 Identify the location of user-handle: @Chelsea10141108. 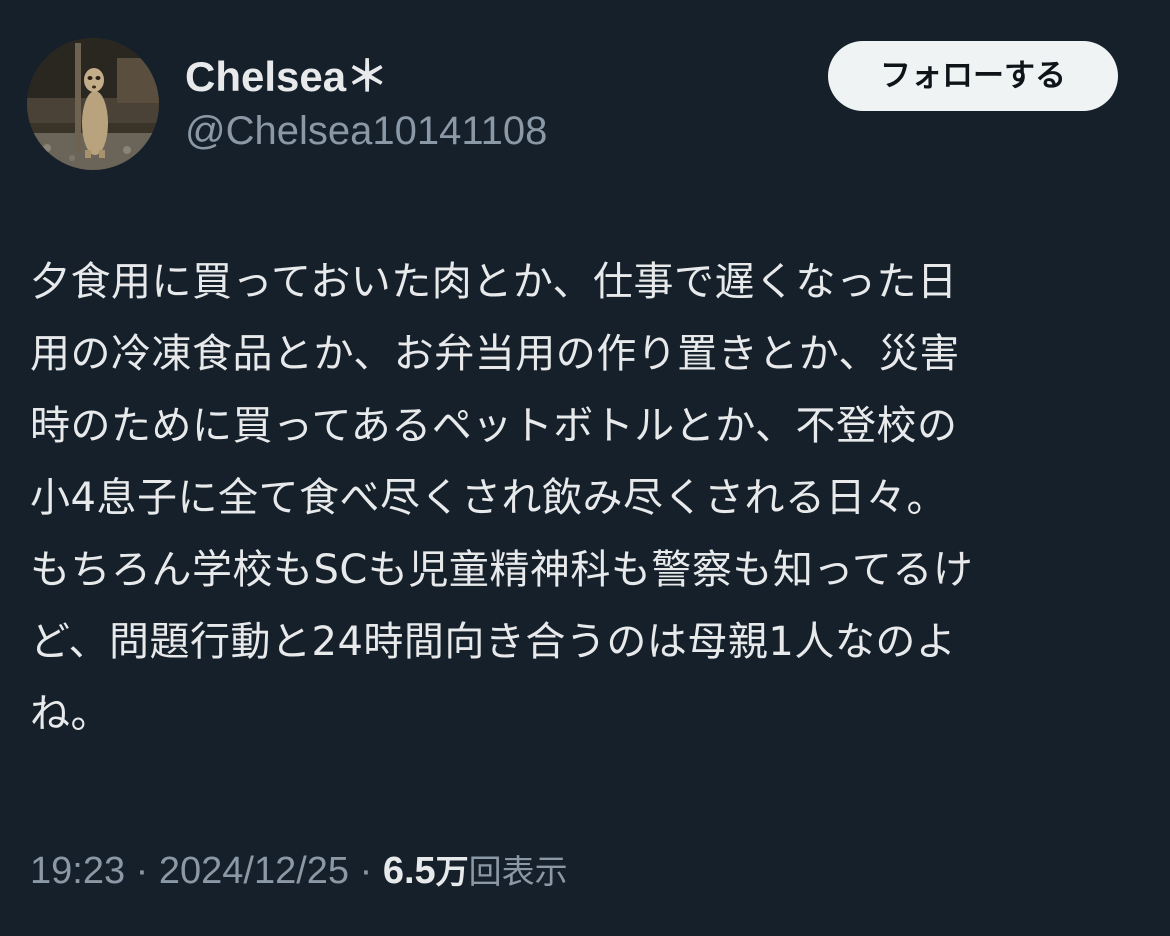
(366, 131).